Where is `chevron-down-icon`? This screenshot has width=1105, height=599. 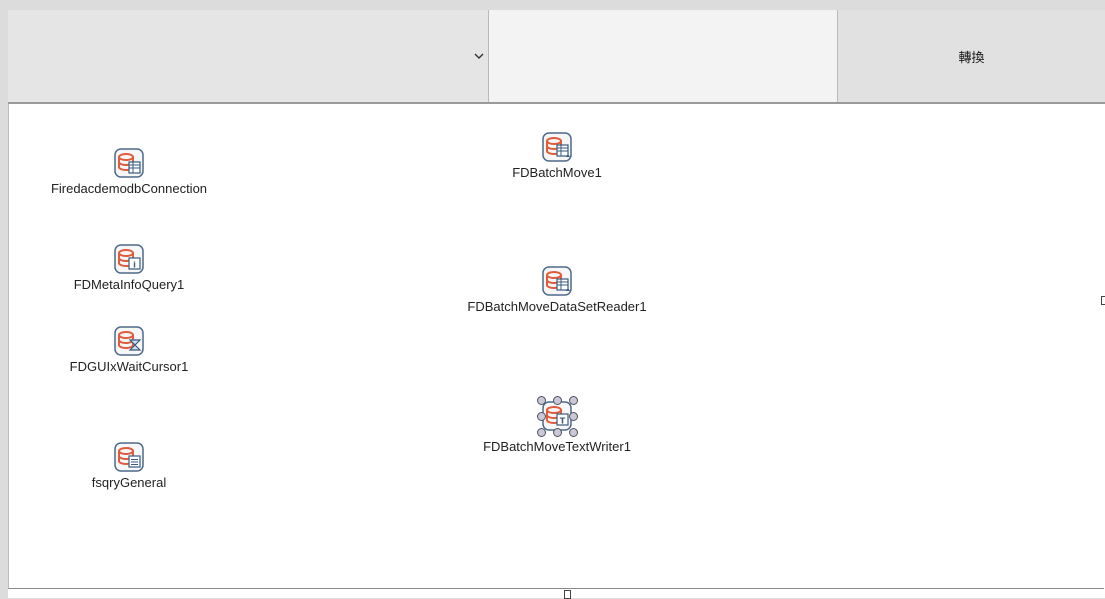 chevron-down-icon is located at coordinates (479, 56).